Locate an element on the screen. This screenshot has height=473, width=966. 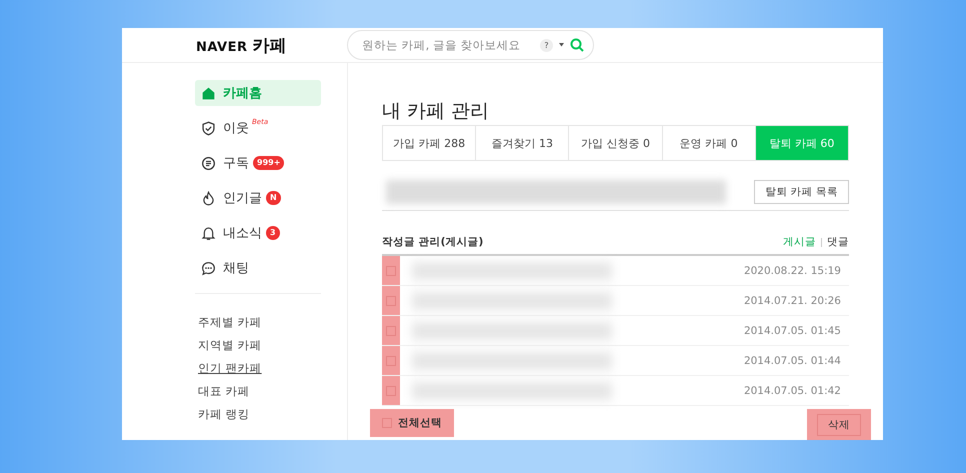
home-icon is located at coordinates (208, 93).